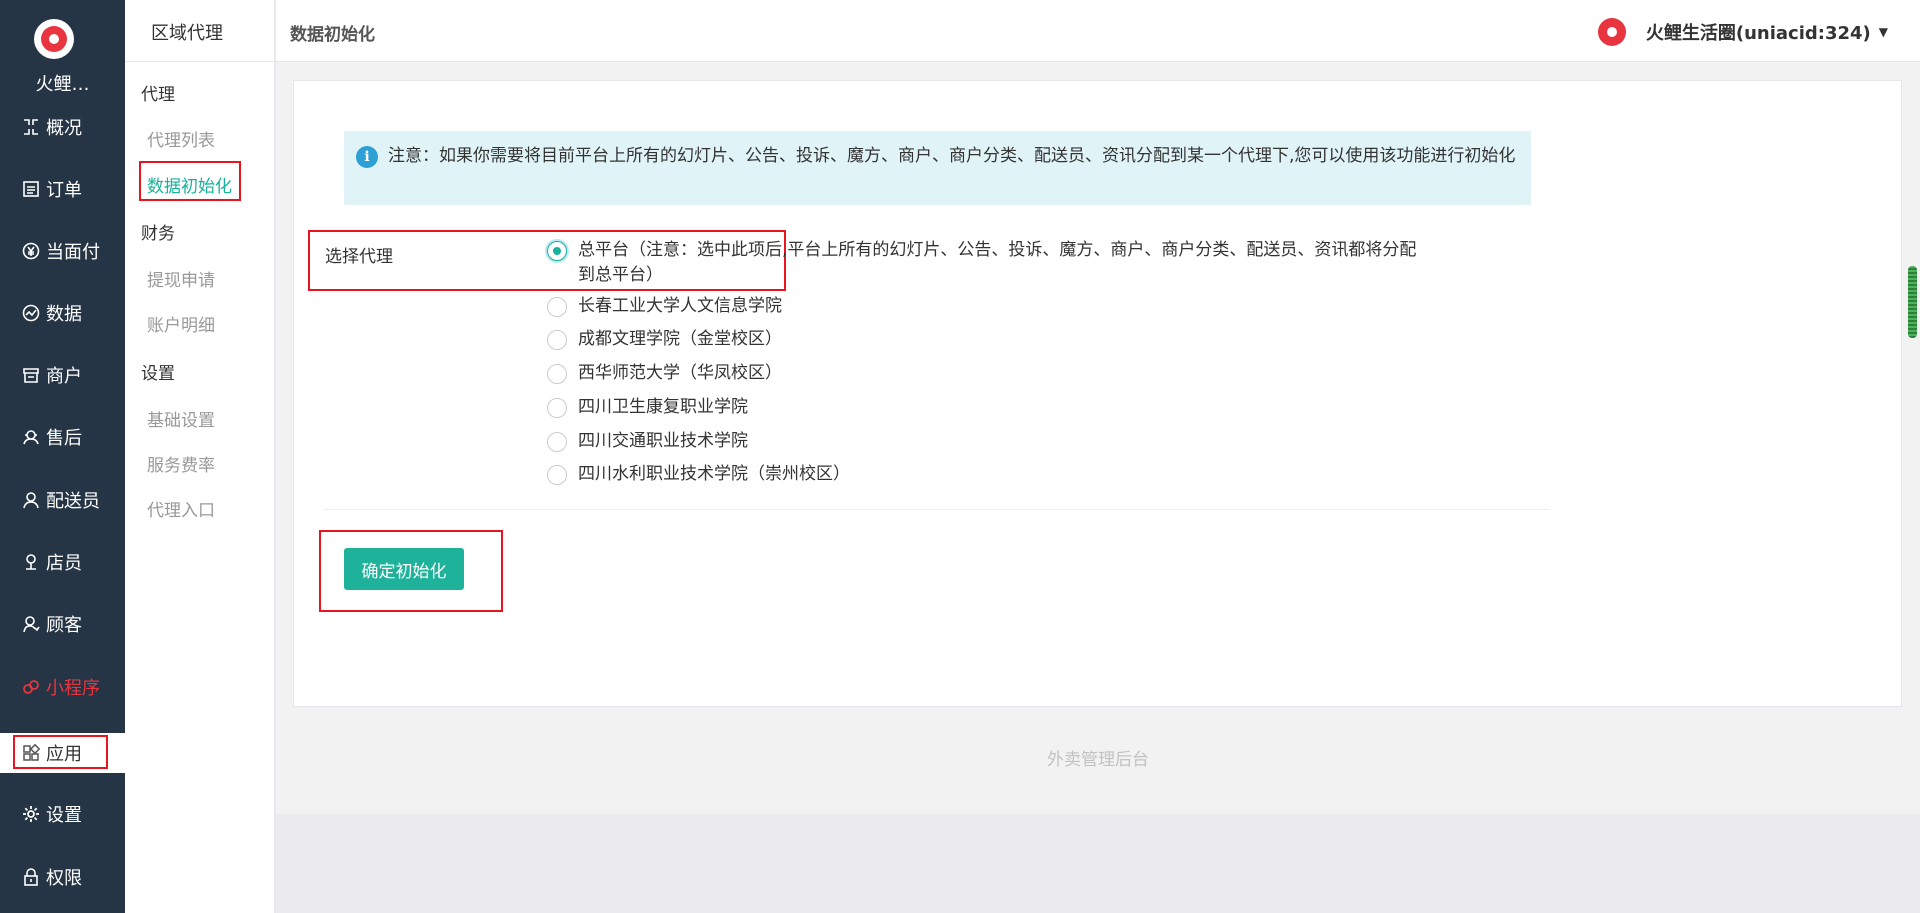 This screenshot has width=1920, height=913. I want to click on support-icon, so click(31, 437).